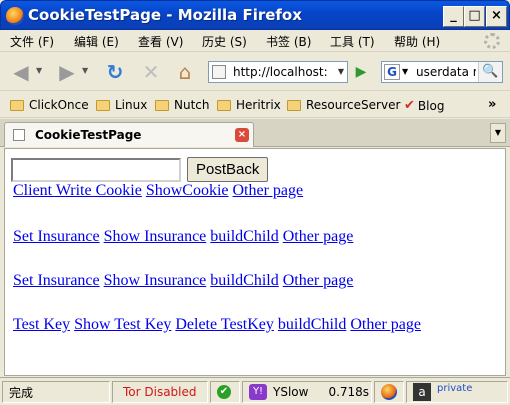 The width and height of the screenshot is (510, 405). I want to click on text-input, so click(96, 169).